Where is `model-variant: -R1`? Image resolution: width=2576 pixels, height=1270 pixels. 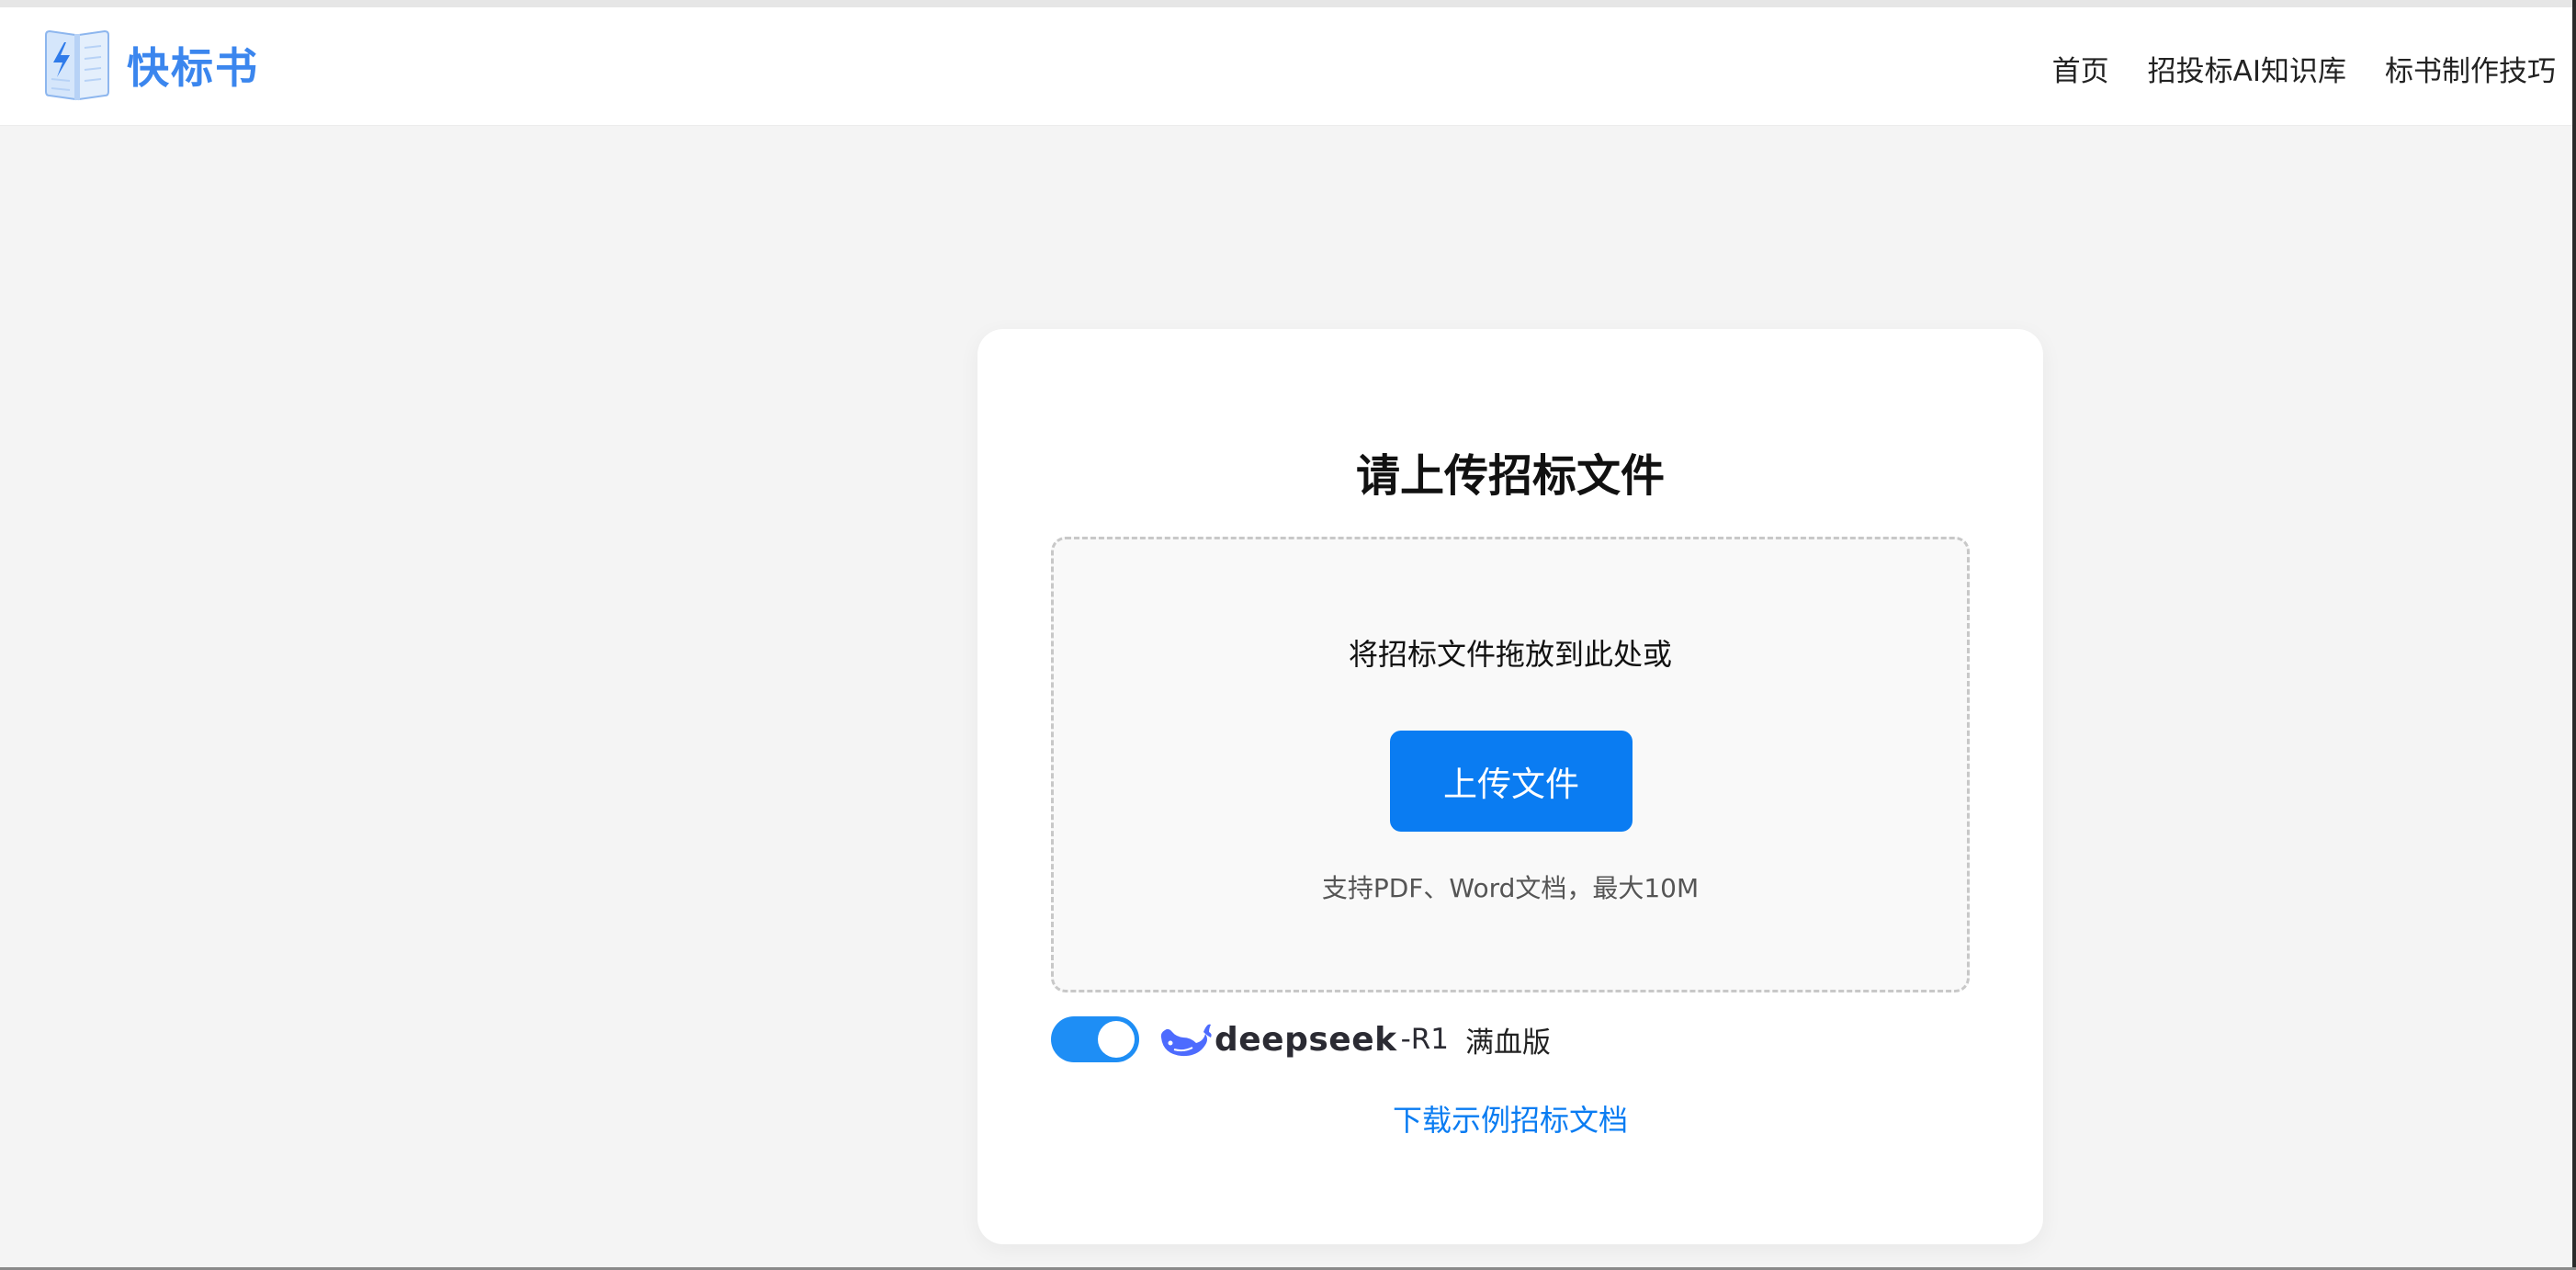
model-variant: -R1 is located at coordinates (1425, 1039).